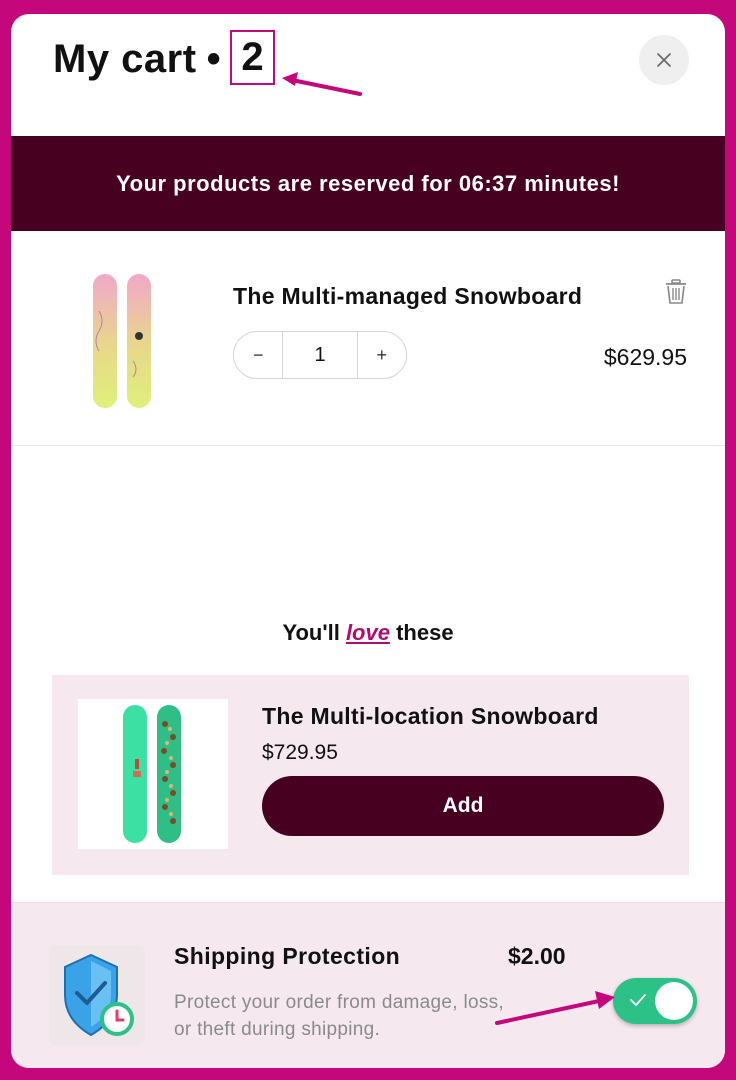  Describe the element at coordinates (125, 59) in the screenshot. I see `cart-title-text: My cart` at that location.